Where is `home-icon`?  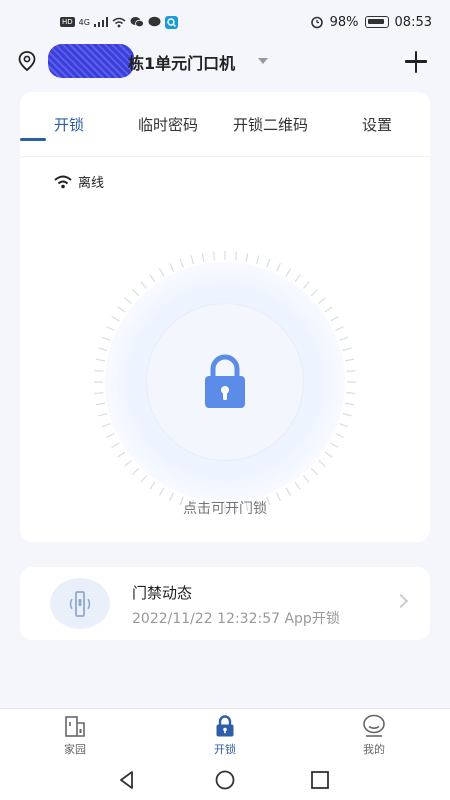 home-icon is located at coordinates (225, 780).